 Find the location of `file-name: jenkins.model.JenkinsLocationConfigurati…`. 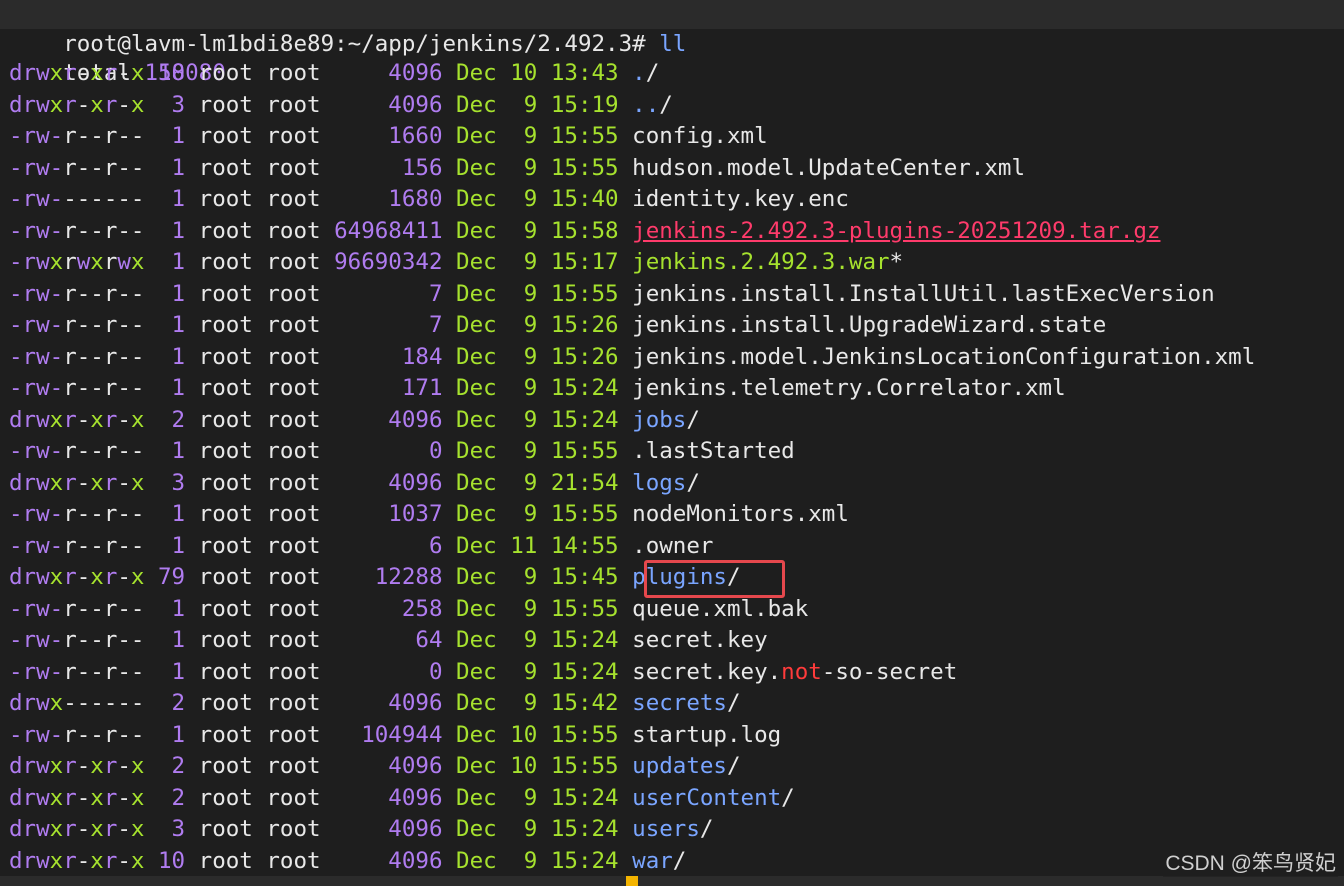

file-name: jenkins.model.JenkinsLocationConfigurati… is located at coordinates (944, 356).